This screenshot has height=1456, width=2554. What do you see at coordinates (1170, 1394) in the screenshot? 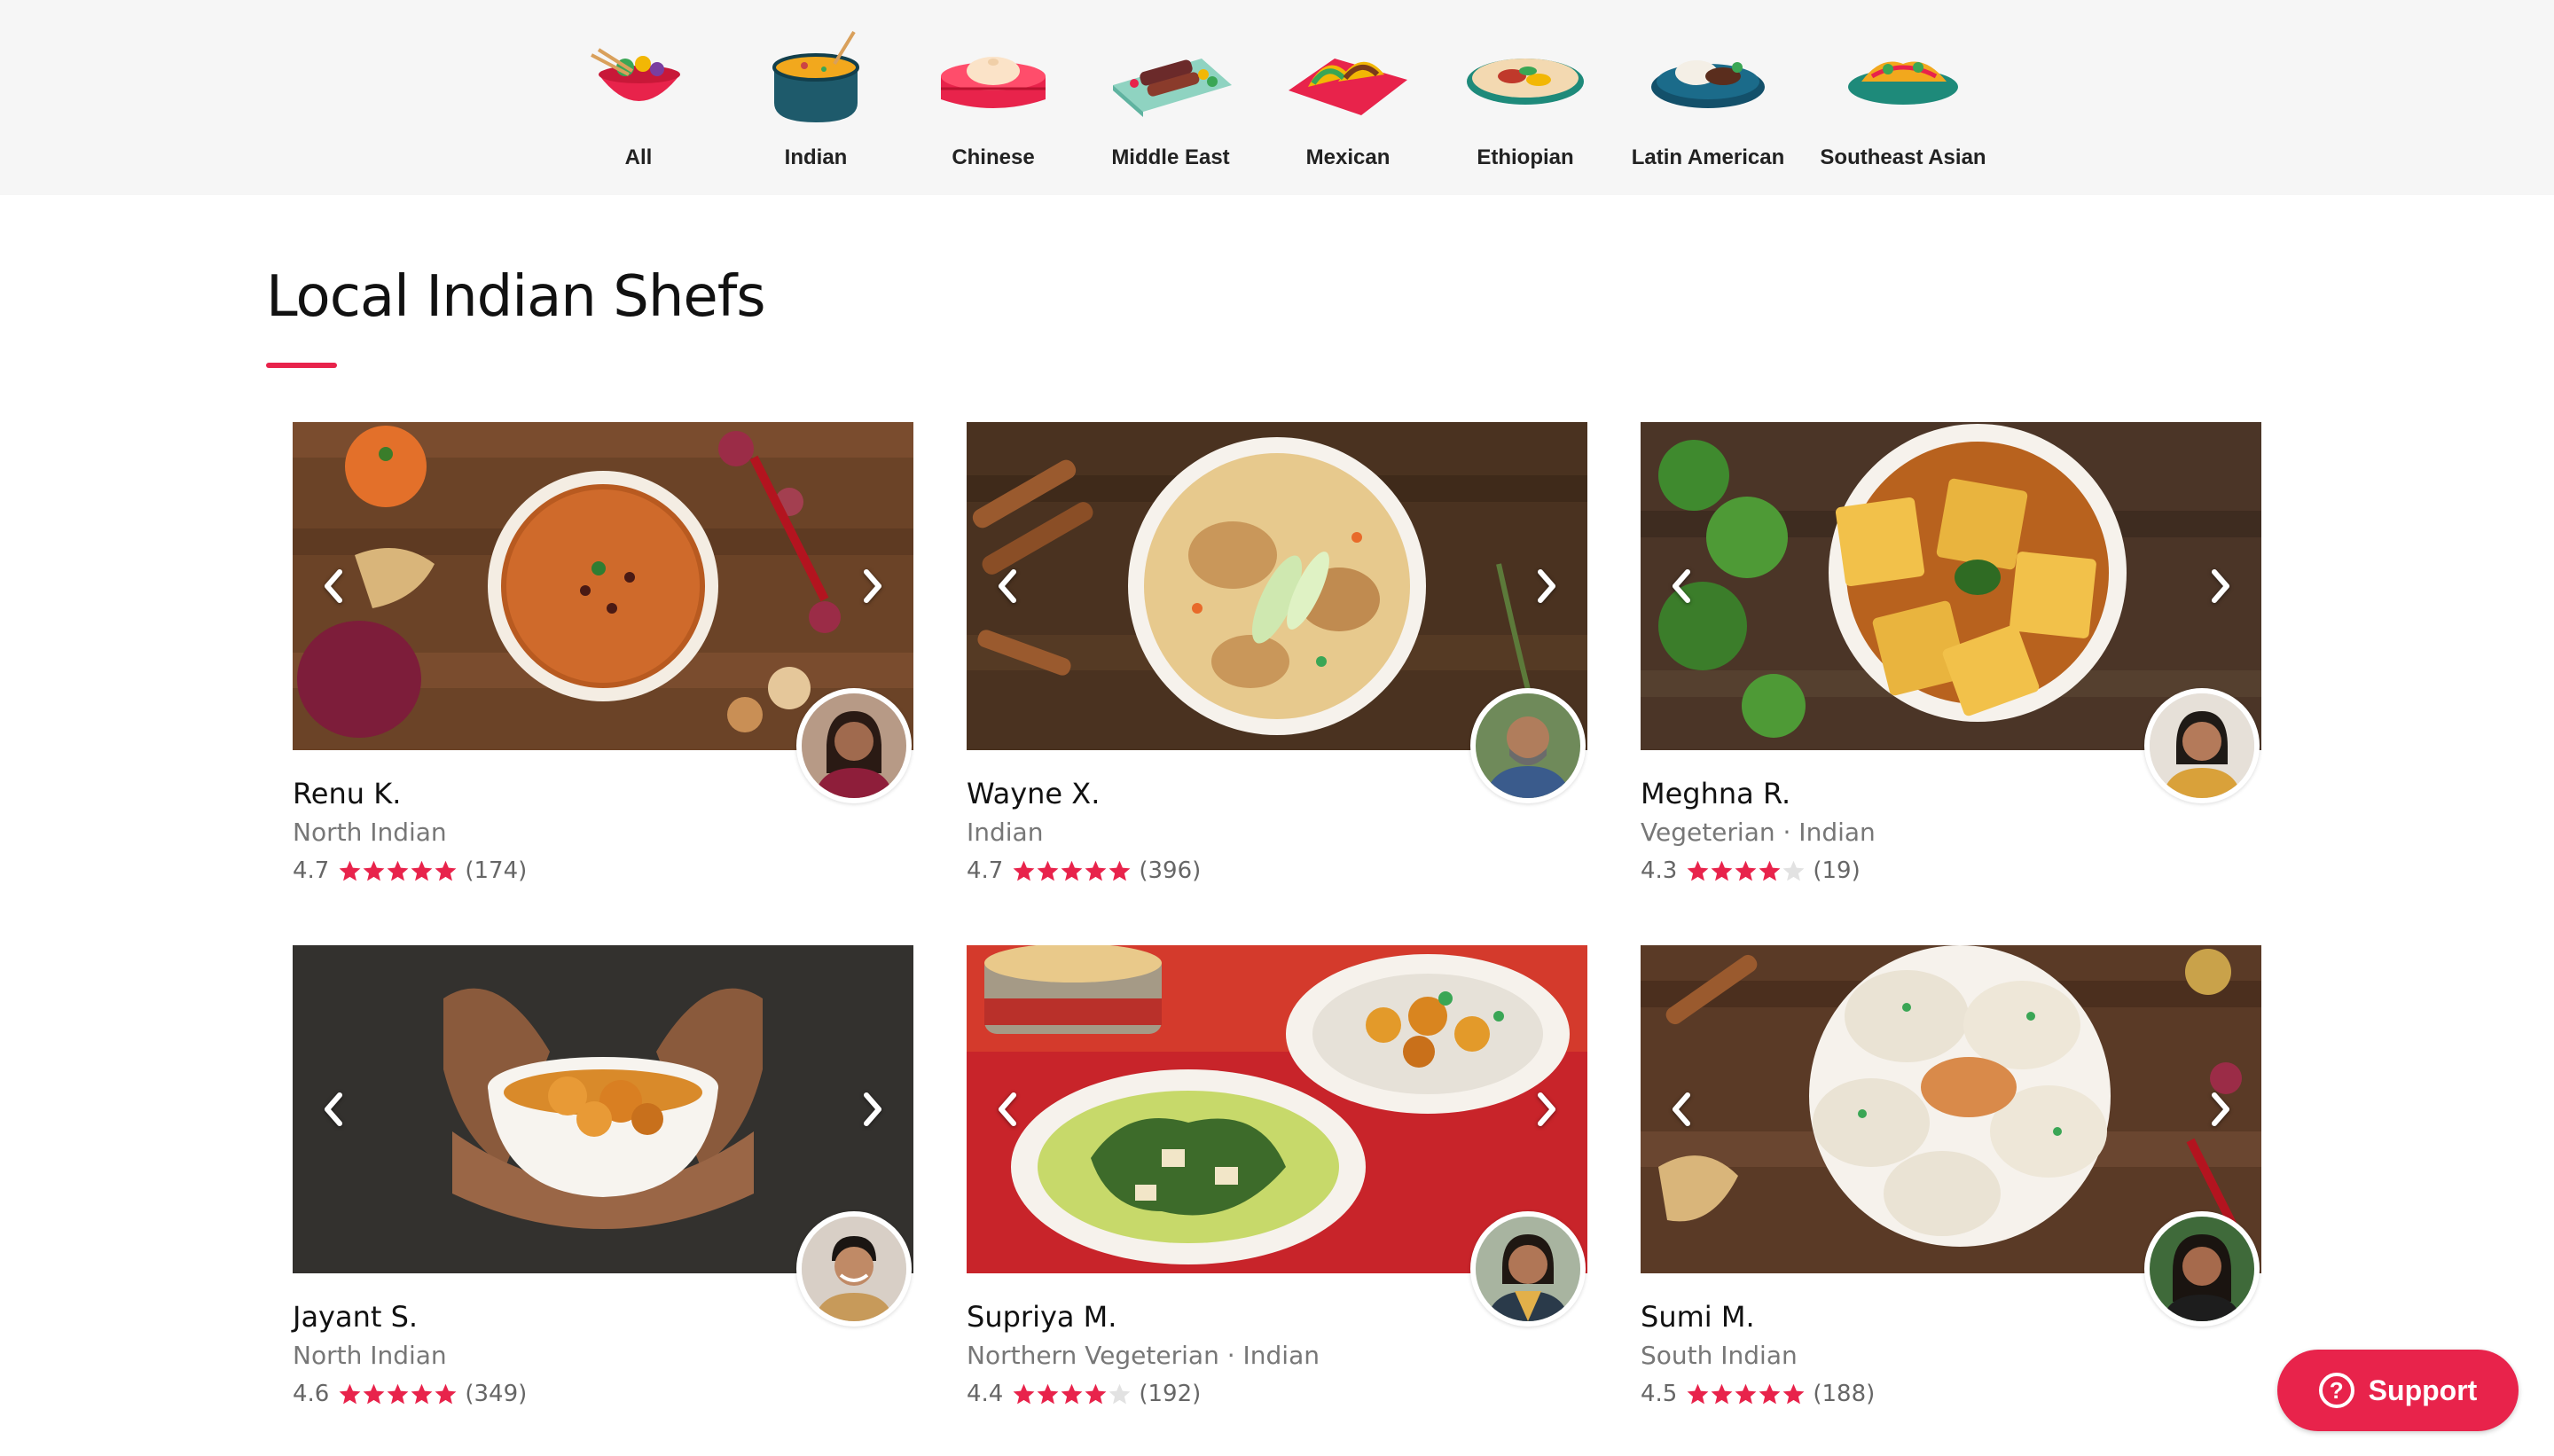
I see `review-count: (192)` at bounding box center [1170, 1394].